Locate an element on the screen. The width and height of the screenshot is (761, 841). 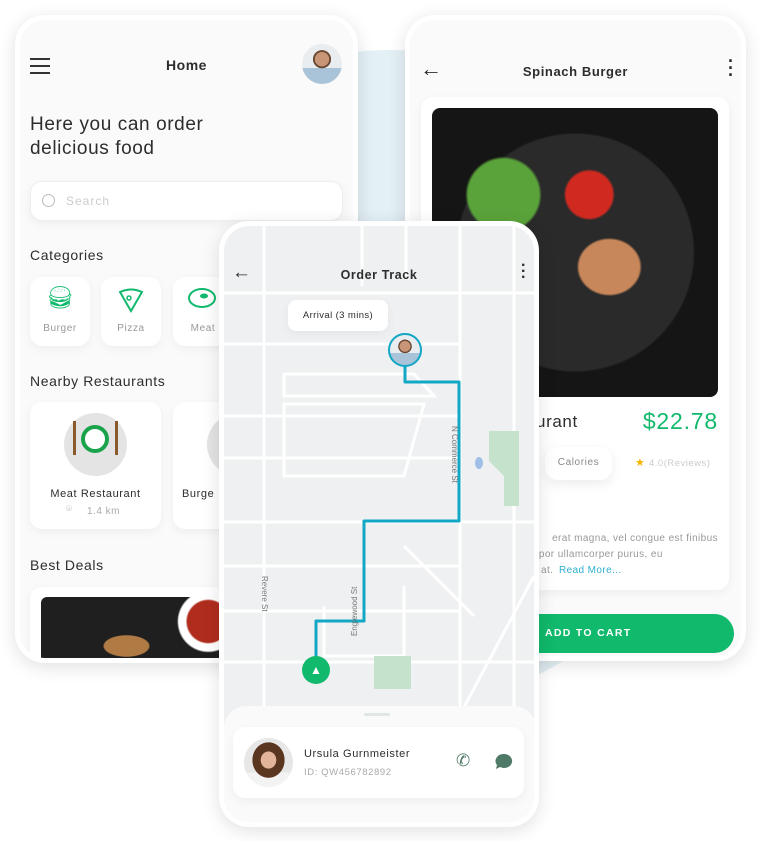
headline-line-1: Here you can order is located at coordinates (117, 124).